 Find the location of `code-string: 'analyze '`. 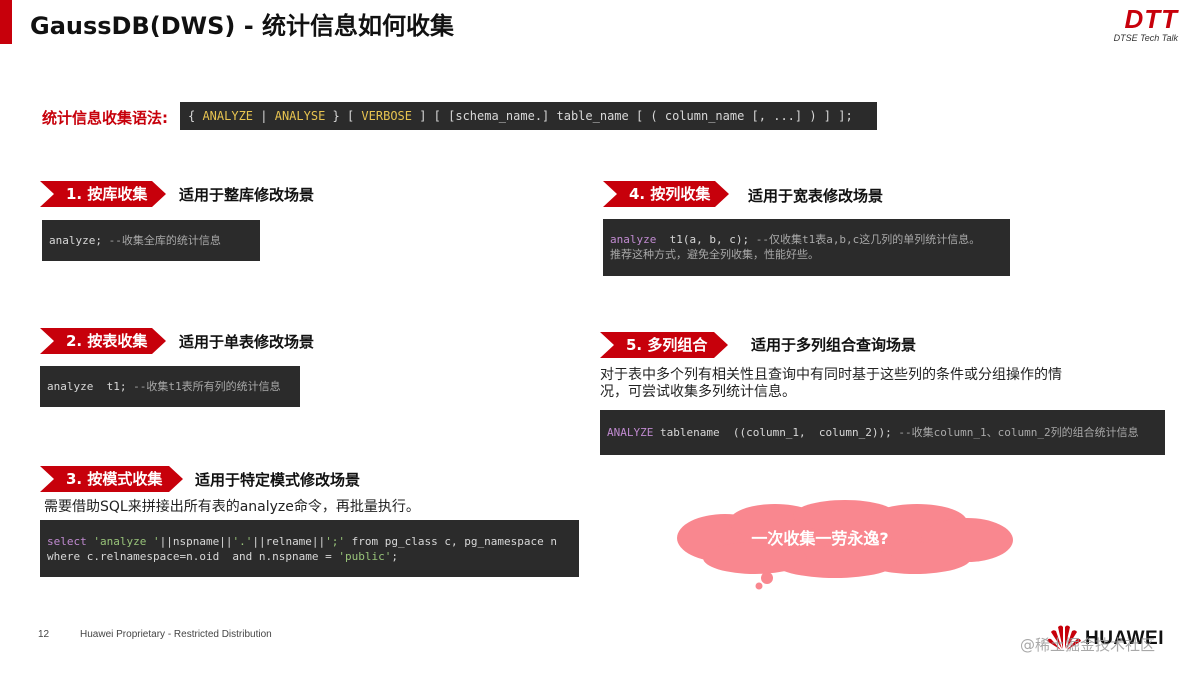

code-string: 'analyze ' is located at coordinates (126, 541).